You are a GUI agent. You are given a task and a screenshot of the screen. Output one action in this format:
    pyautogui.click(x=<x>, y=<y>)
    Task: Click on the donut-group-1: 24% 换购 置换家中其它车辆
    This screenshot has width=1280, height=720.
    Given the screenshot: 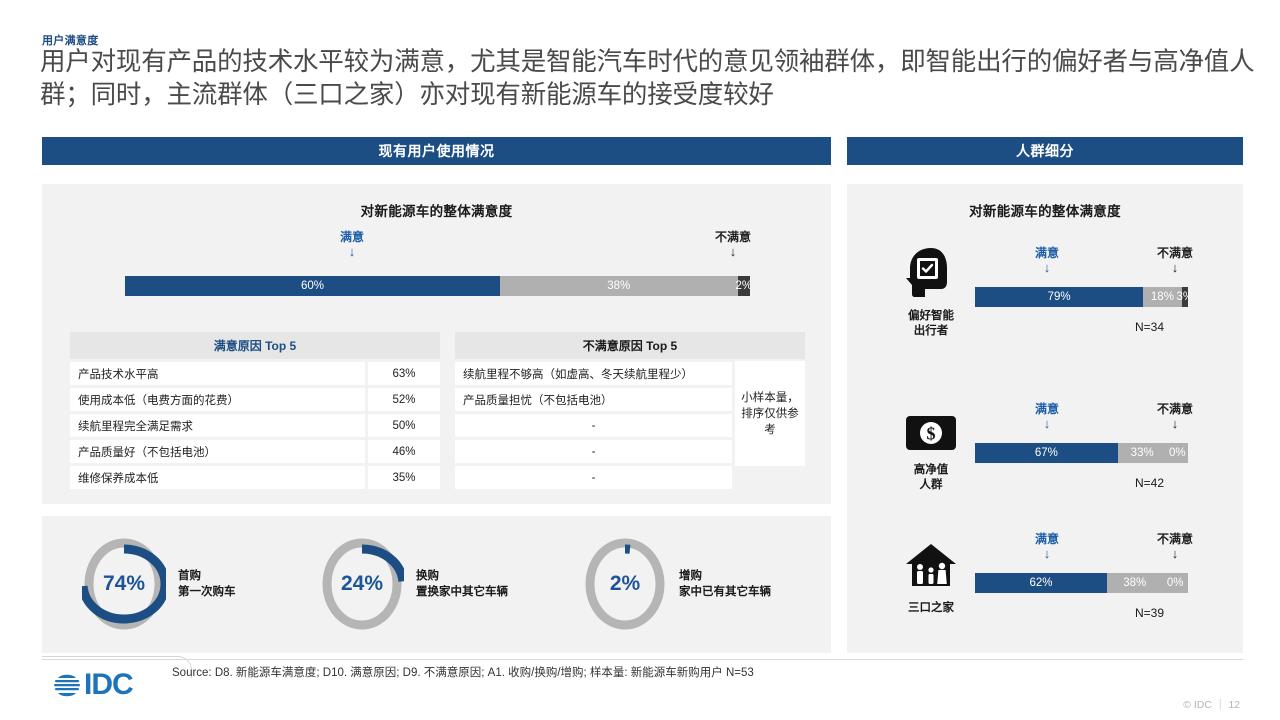 What is the action you would take?
    pyautogui.click(x=414, y=584)
    